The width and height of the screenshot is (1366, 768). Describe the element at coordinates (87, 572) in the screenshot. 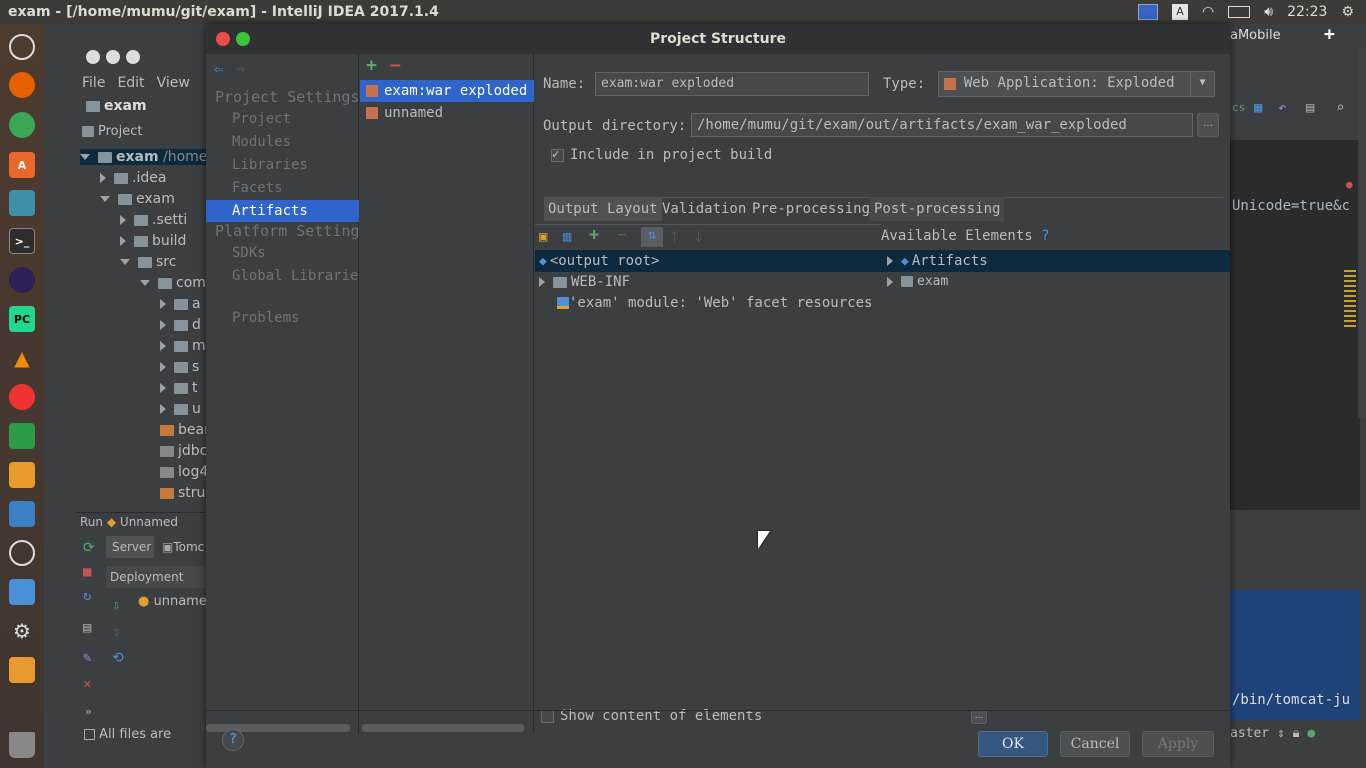

I see `stop-icon: ■` at that location.